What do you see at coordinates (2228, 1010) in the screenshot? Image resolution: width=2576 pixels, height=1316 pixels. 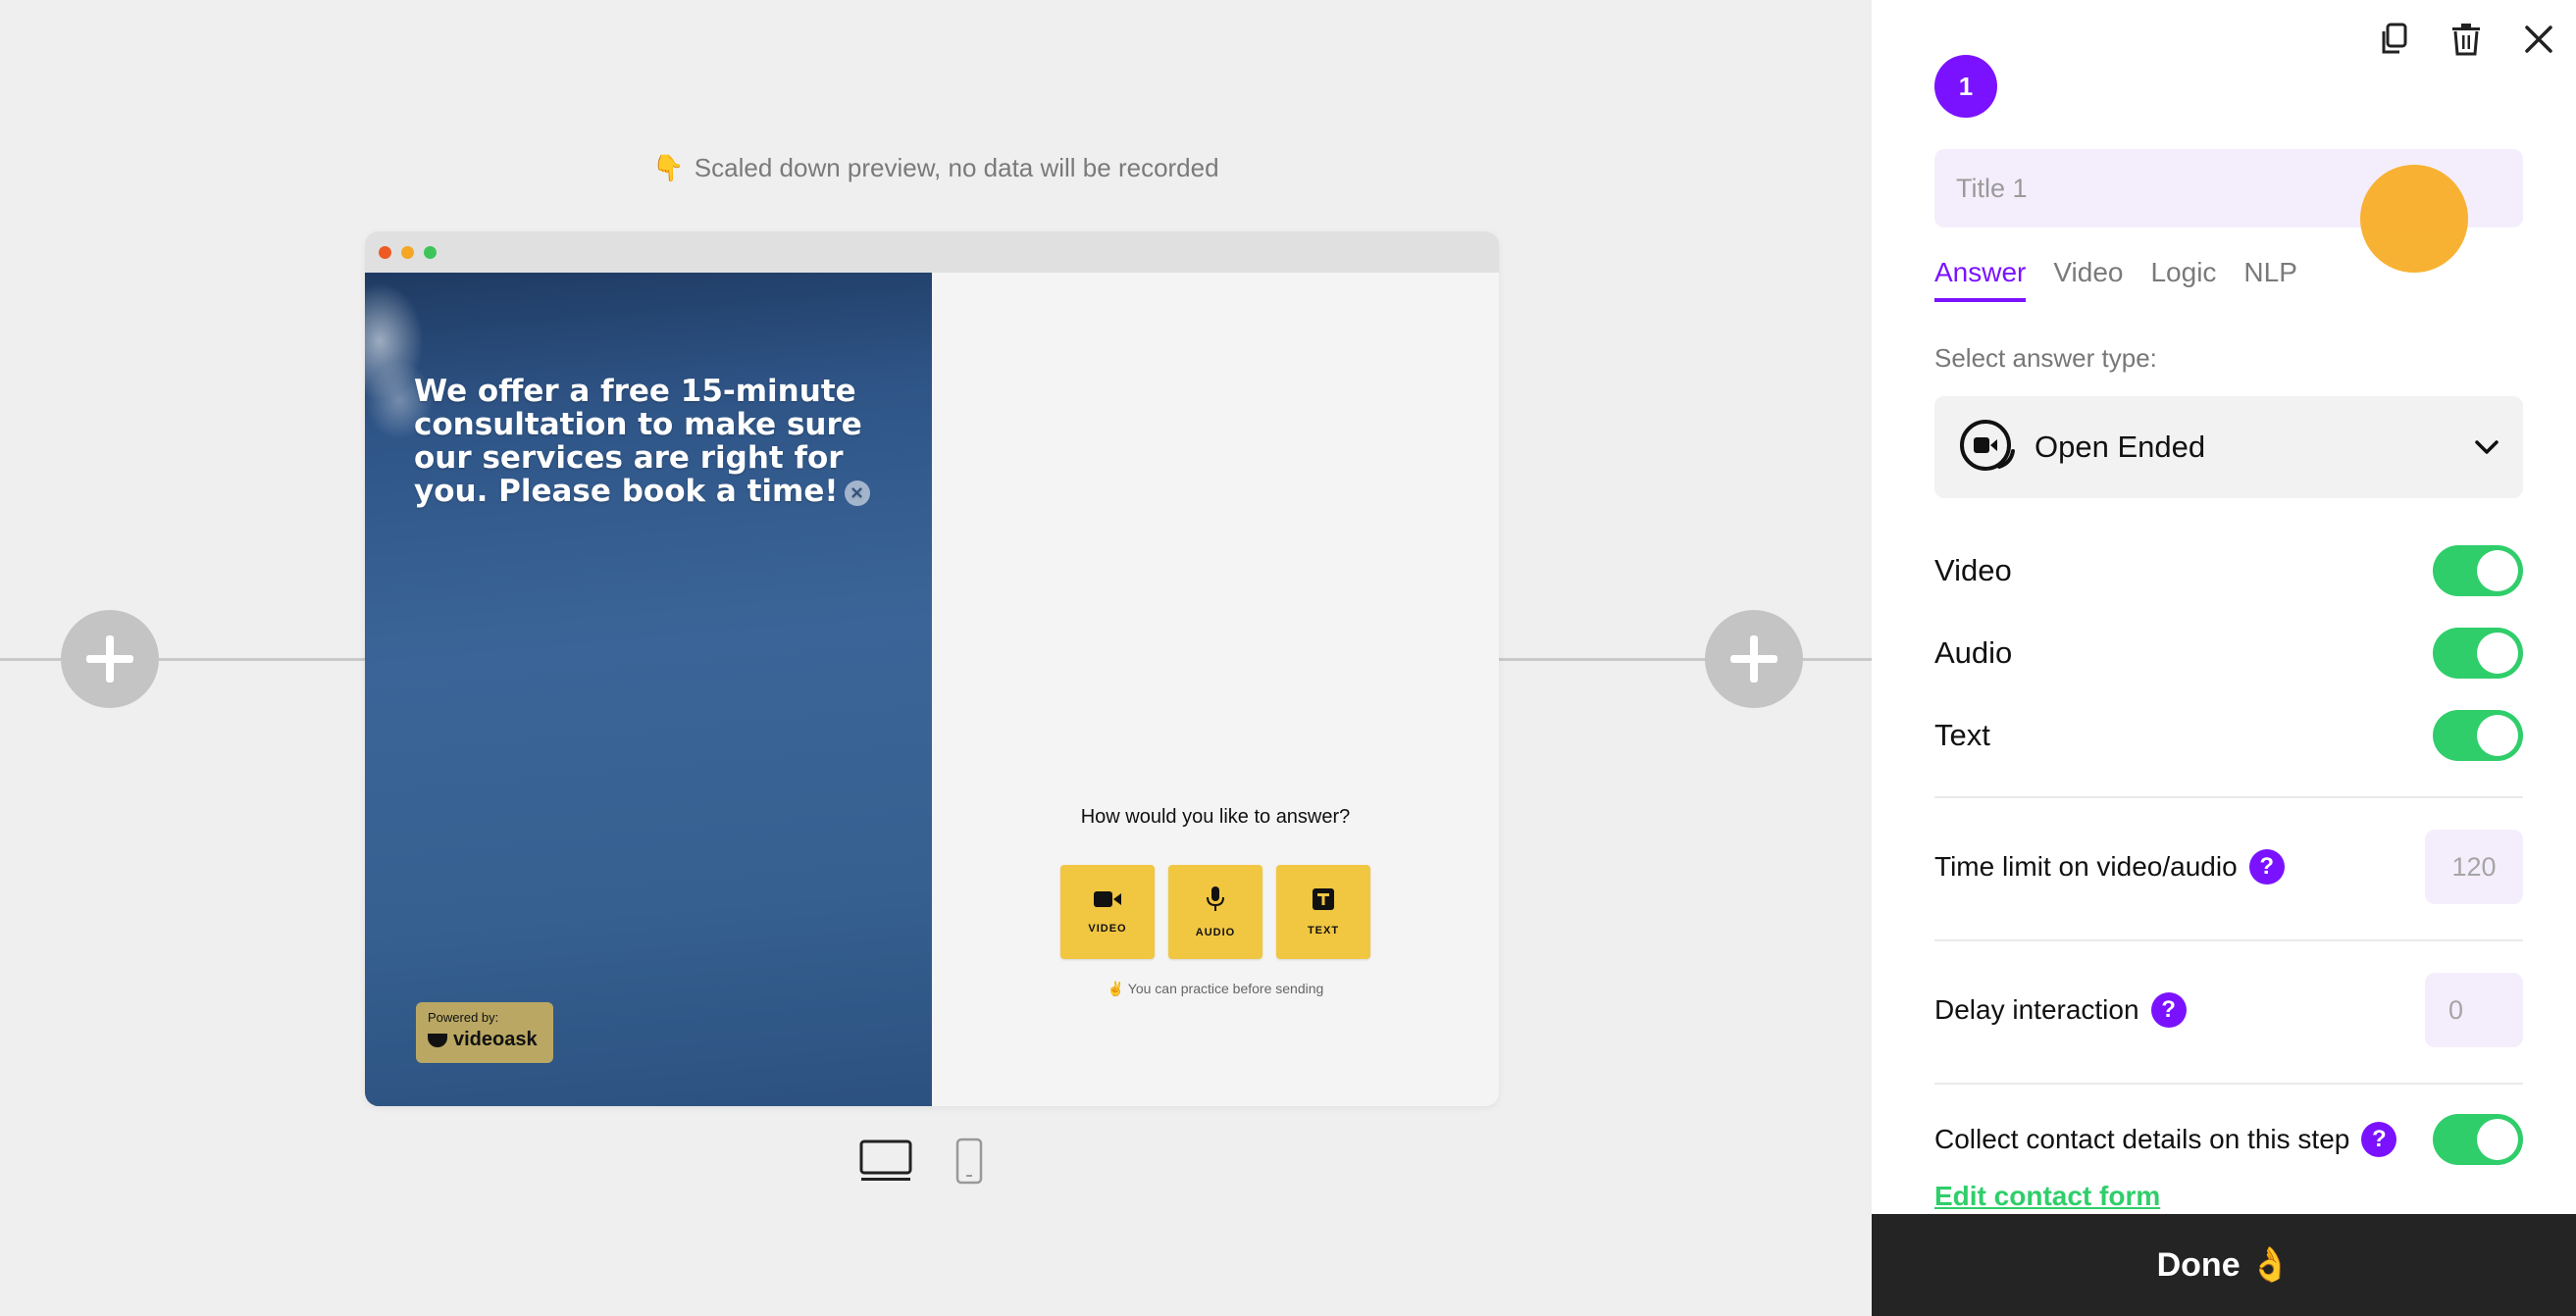 I see `delay-row: Delay interaction ?` at bounding box center [2228, 1010].